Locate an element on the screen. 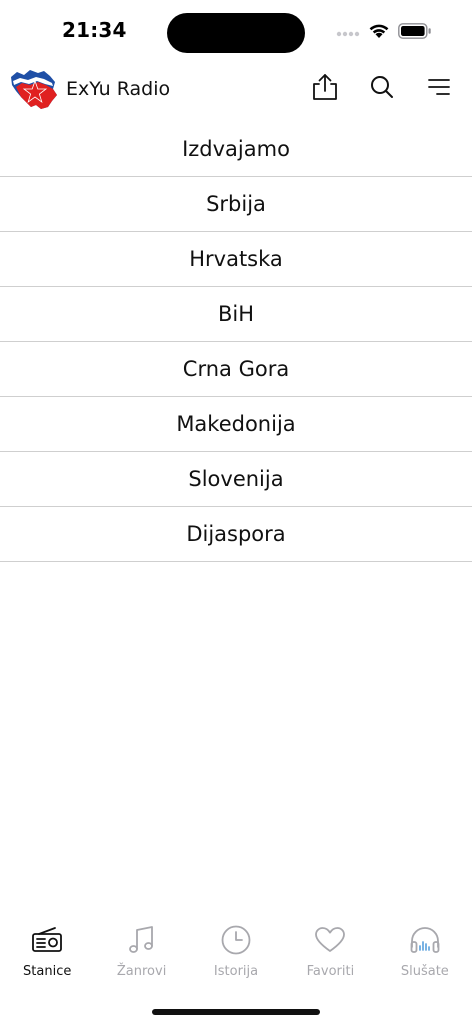  tab-label: Favoriti is located at coordinates (330, 971).